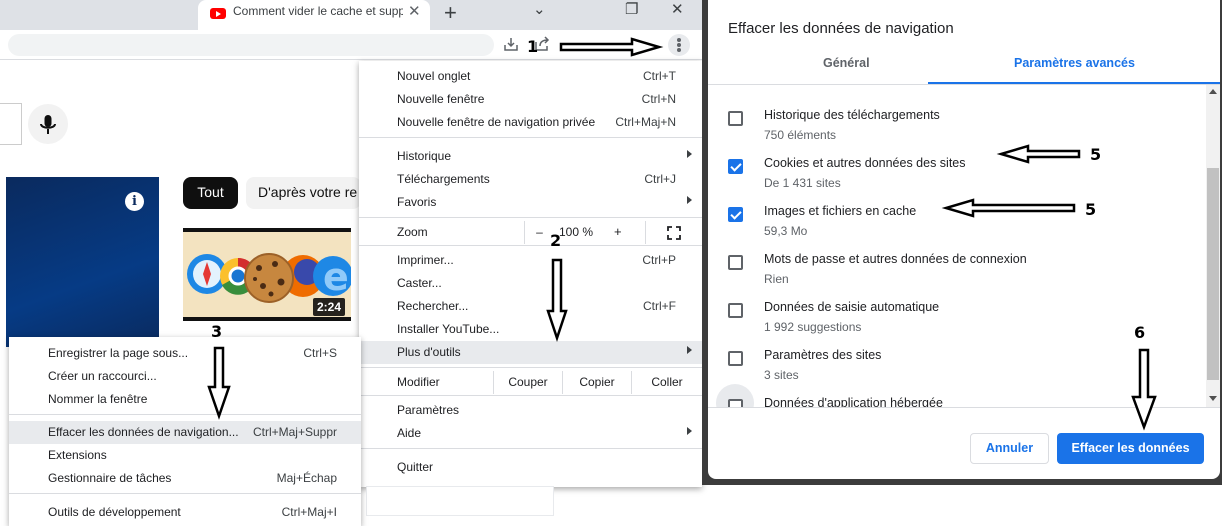 This screenshot has width=1222, height=526. I want to click on menu-item-settings: Paramètres, so click(530, 410).